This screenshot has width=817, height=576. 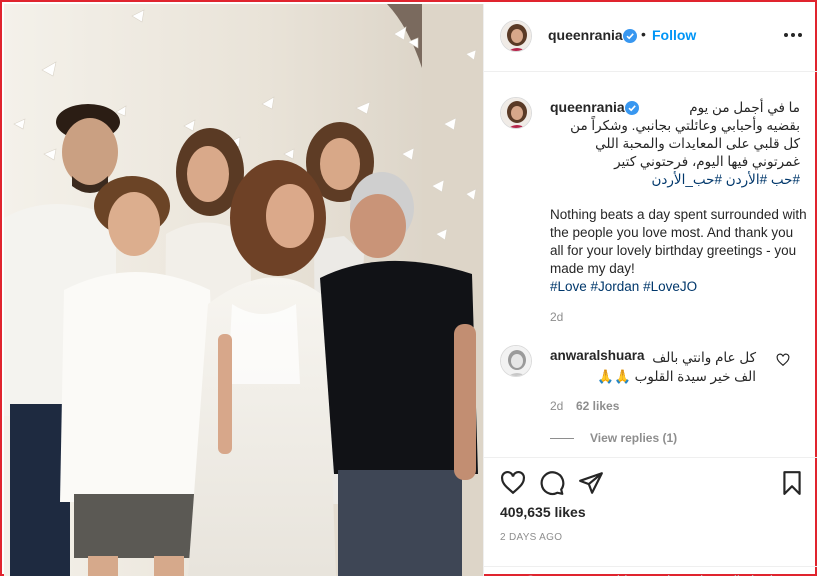 I want to click on commenter-avatar, so click(x=516, y=361).